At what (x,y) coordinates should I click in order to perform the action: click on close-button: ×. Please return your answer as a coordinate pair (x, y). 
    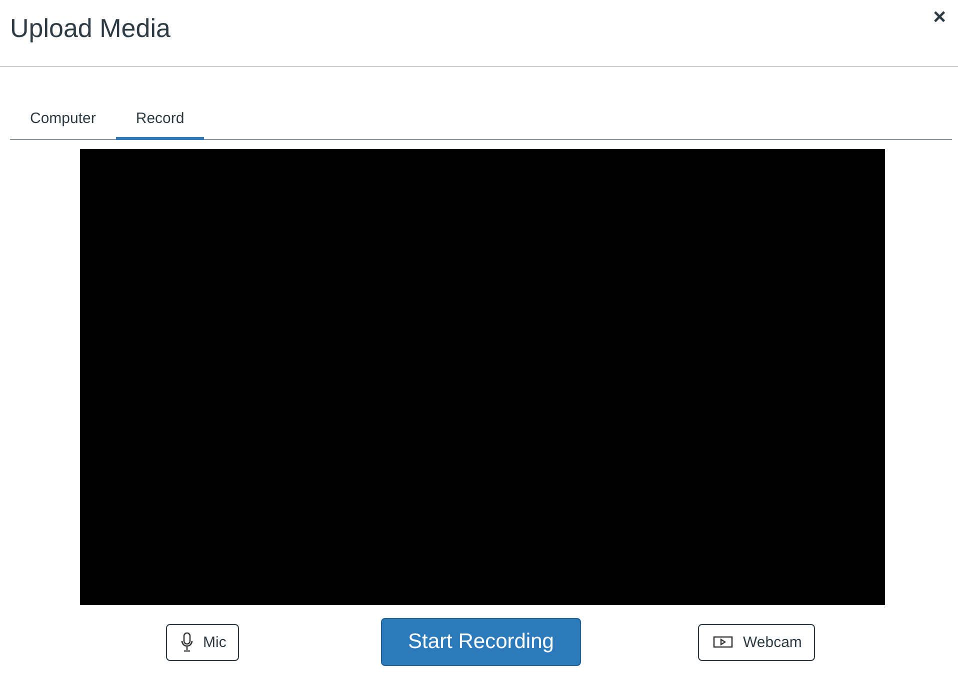
    Looking at the image, I should click on (939, 17).